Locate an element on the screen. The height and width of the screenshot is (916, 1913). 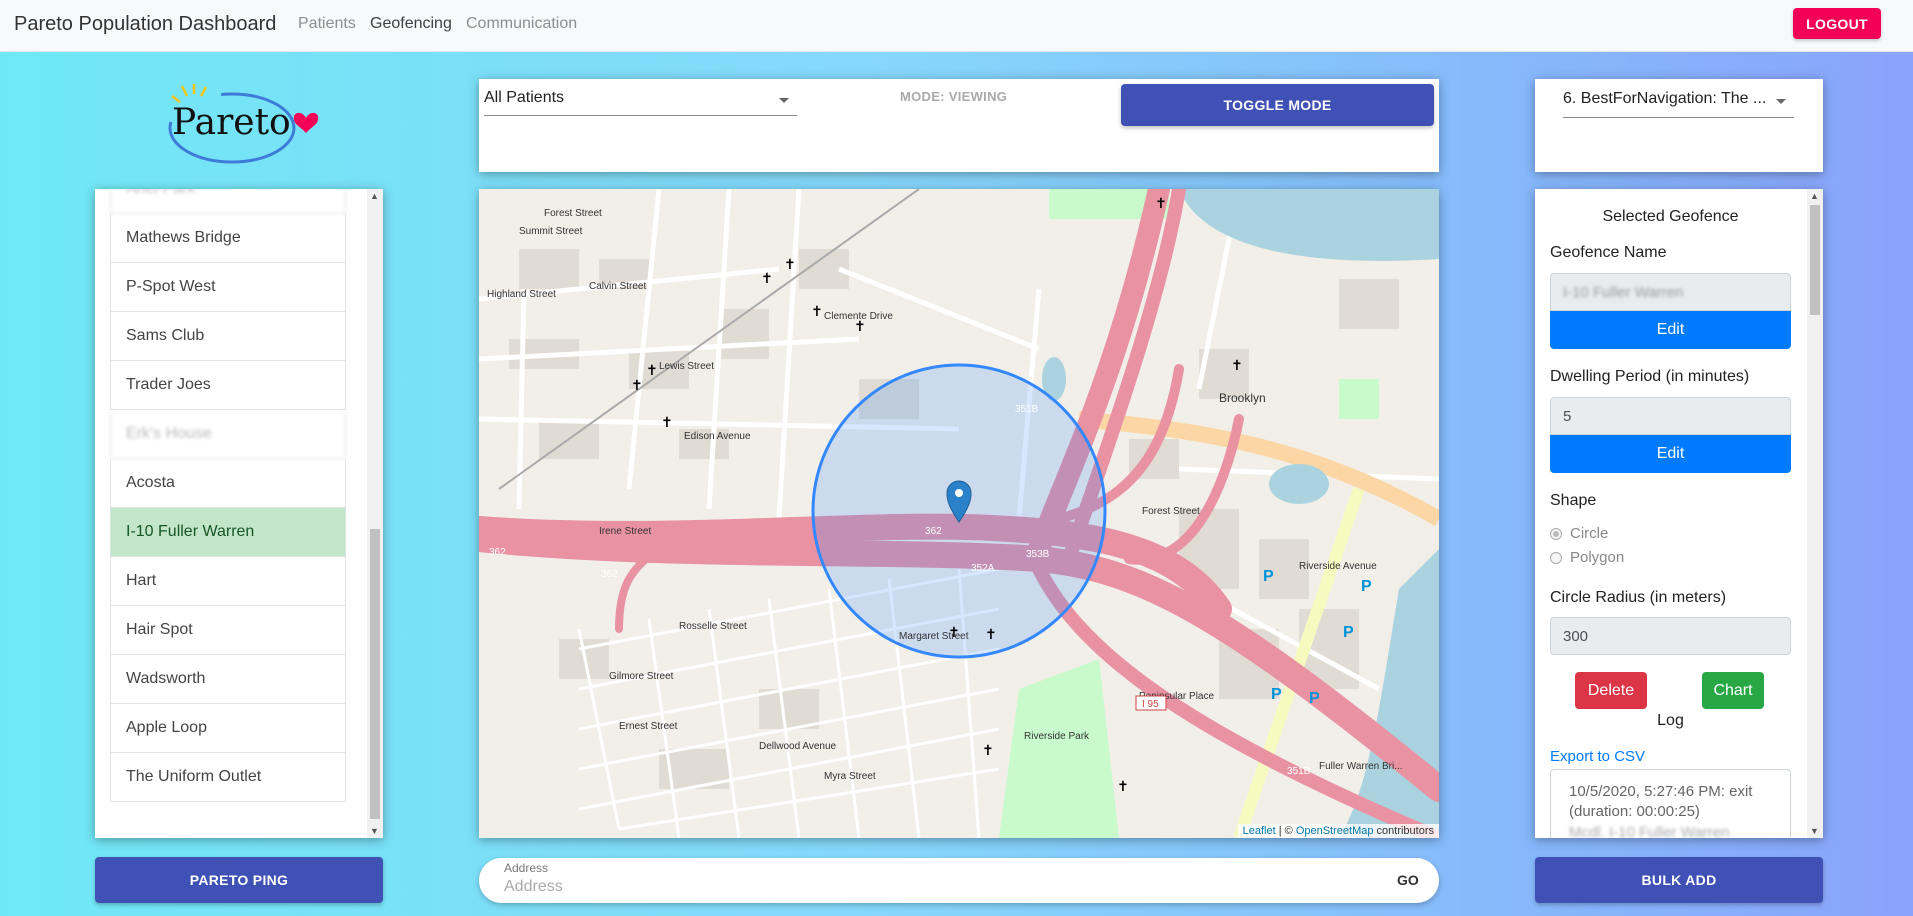
geofence-name-label: Geofence Name is located at coordinates (1608, 252).